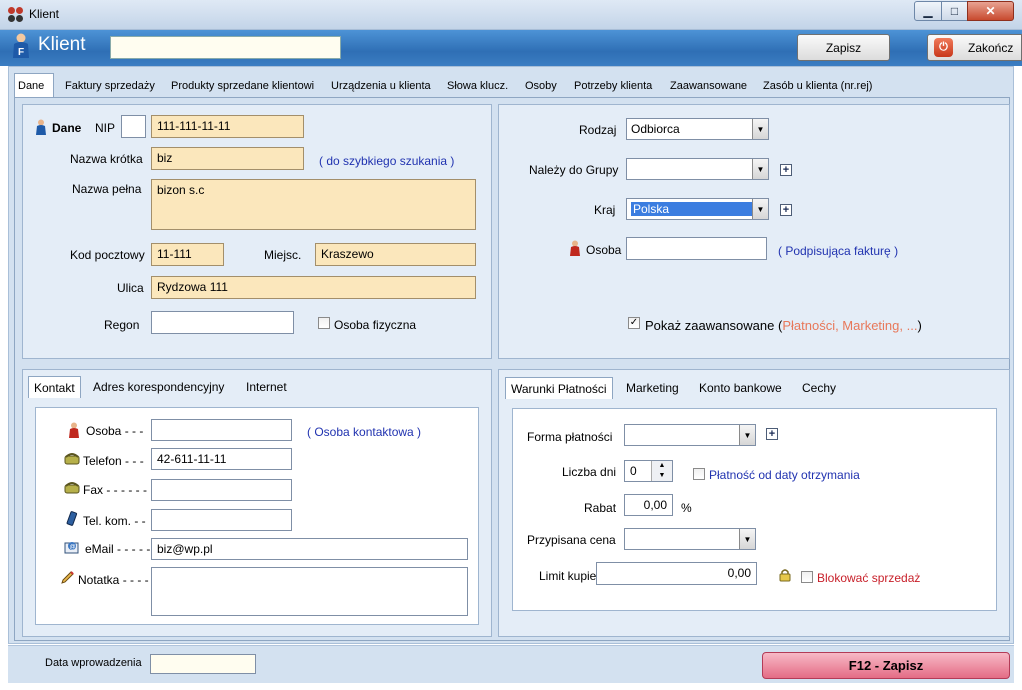 The width and height of the screenshot is (1022, 690). What do you see at coordinates (187, 254) in the screenshot?
I see `postal-code-input: 11-111` at bounding box center [187, 254].